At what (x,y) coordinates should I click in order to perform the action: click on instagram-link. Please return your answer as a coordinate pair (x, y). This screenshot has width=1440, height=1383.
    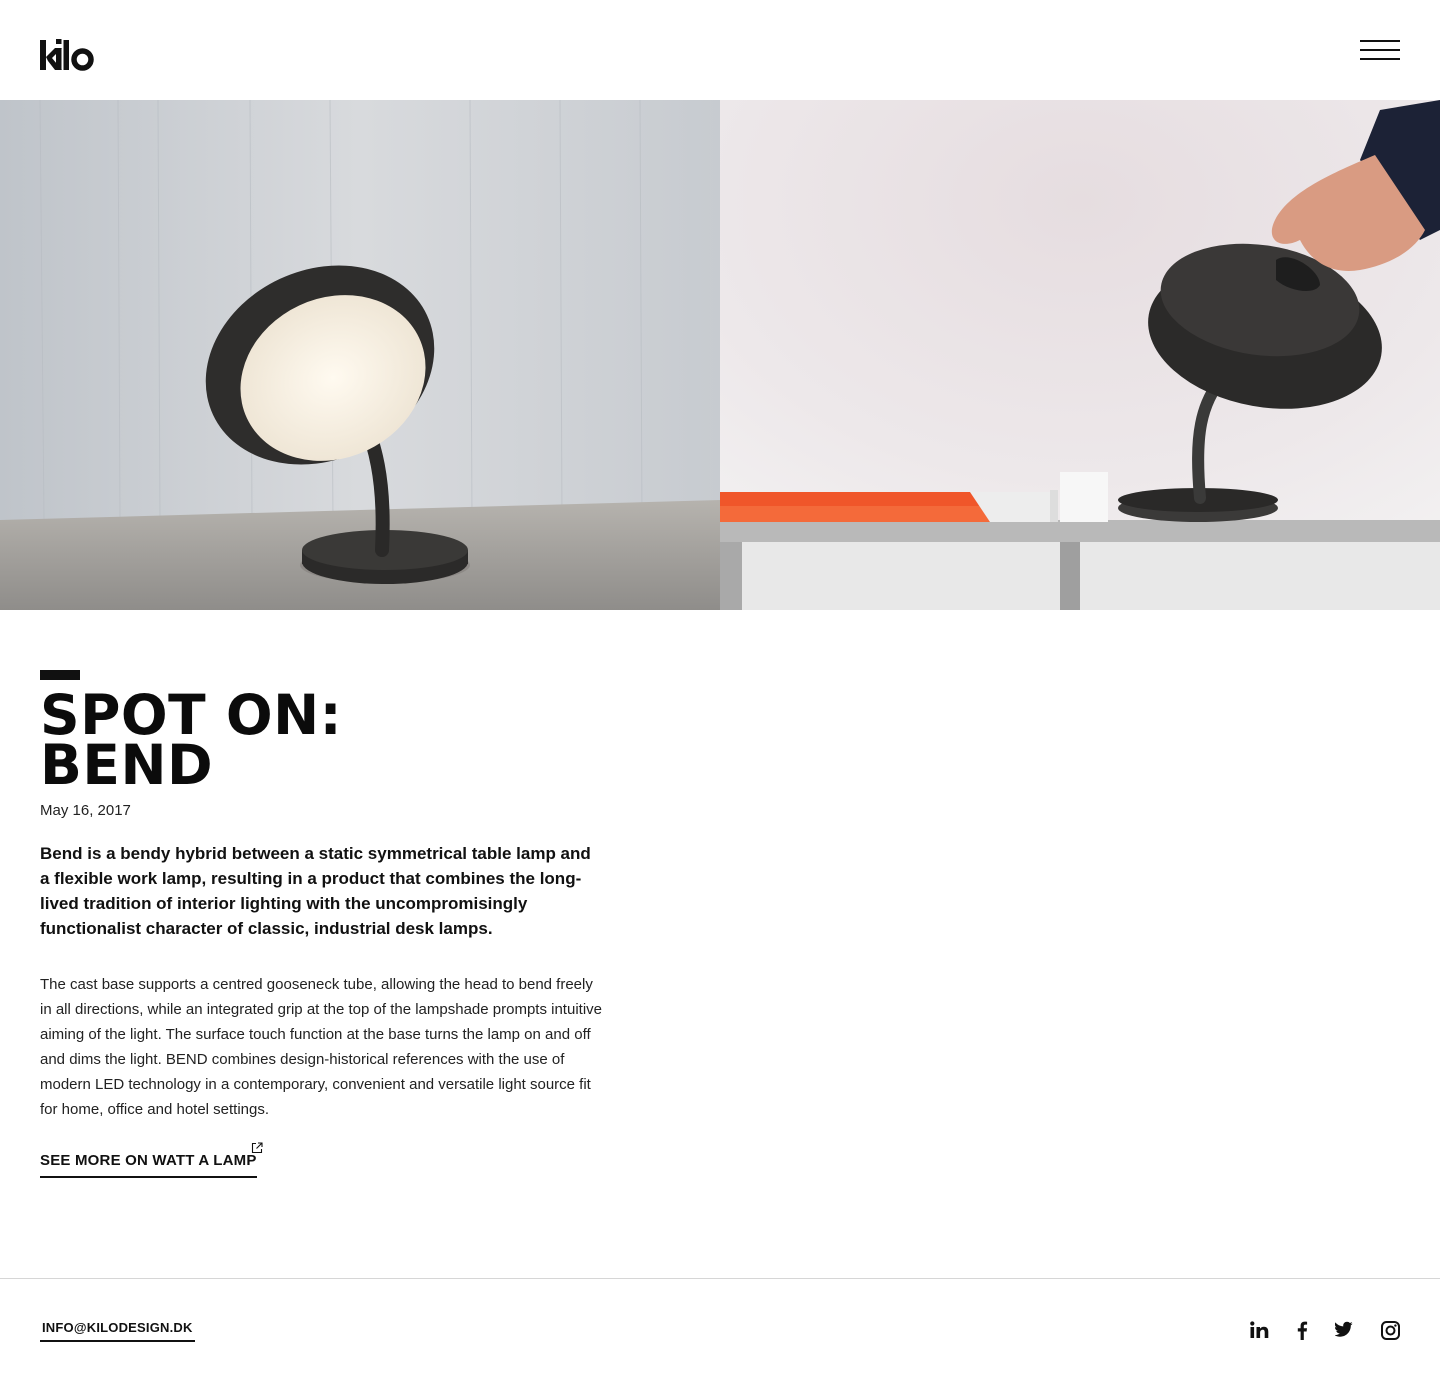
    Looking at the image, I should click on (1390, 1331).